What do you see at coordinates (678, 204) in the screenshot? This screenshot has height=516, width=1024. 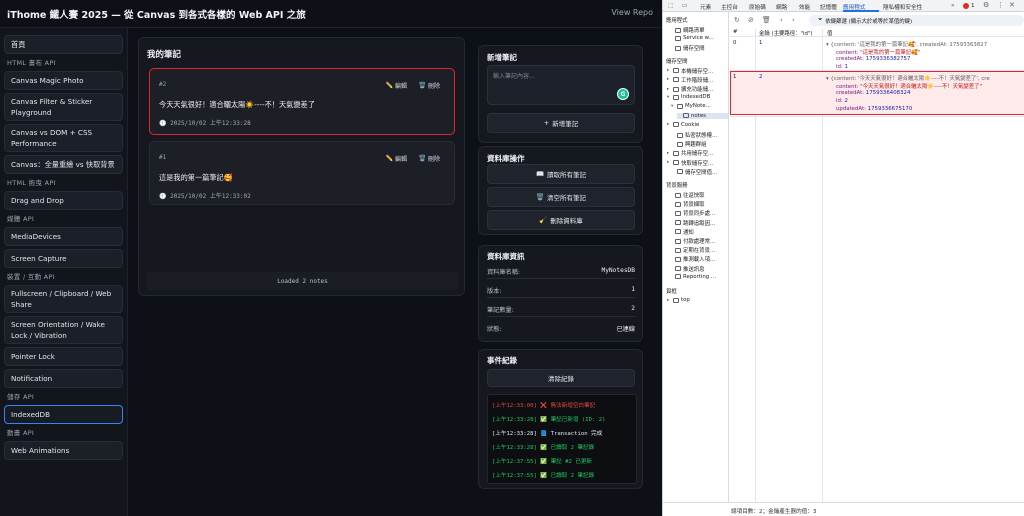 I see `service-icon` at bounding box center [678, 204].